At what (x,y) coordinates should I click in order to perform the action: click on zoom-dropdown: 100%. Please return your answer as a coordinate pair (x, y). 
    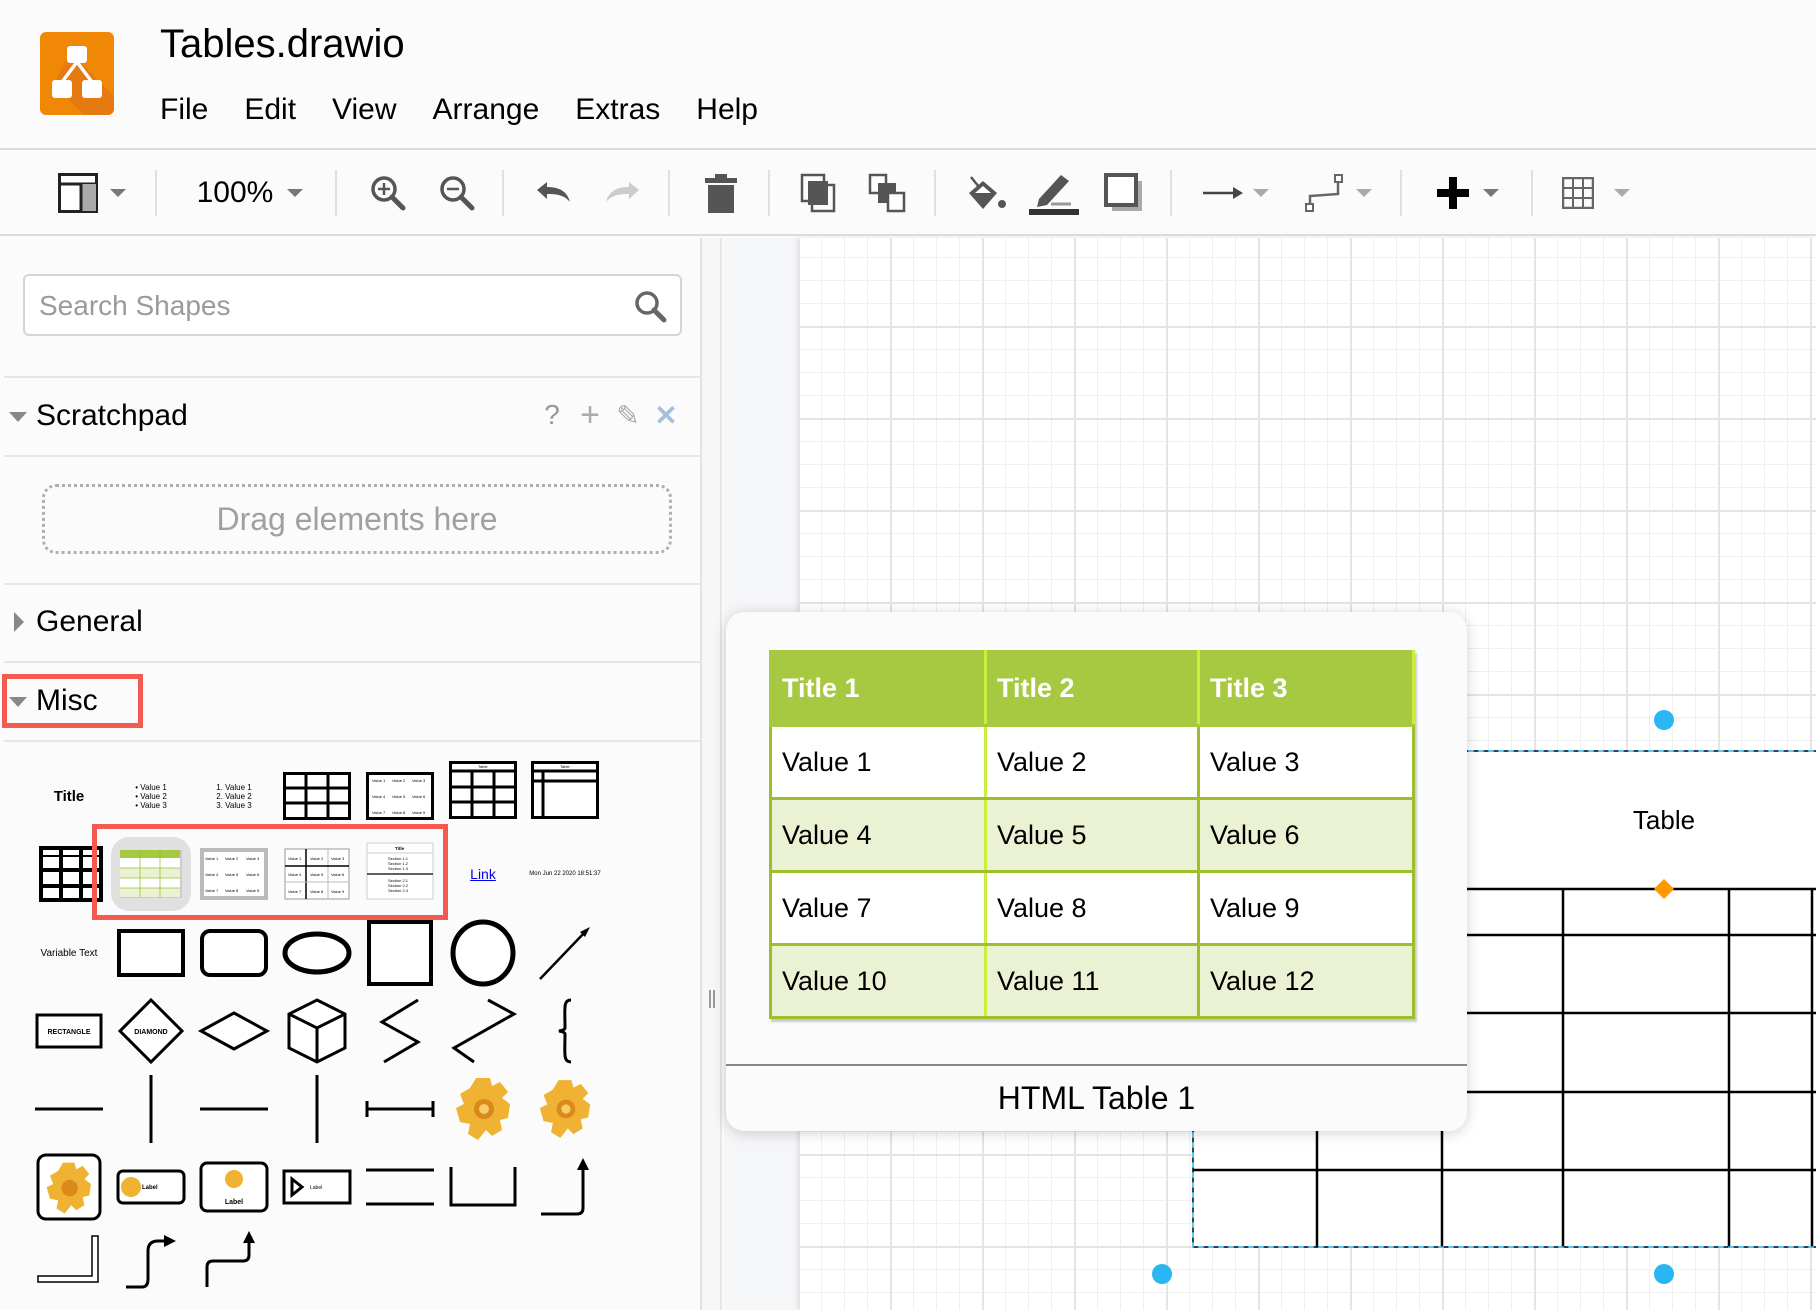
    Looking at the image, I should click on (250, 193).